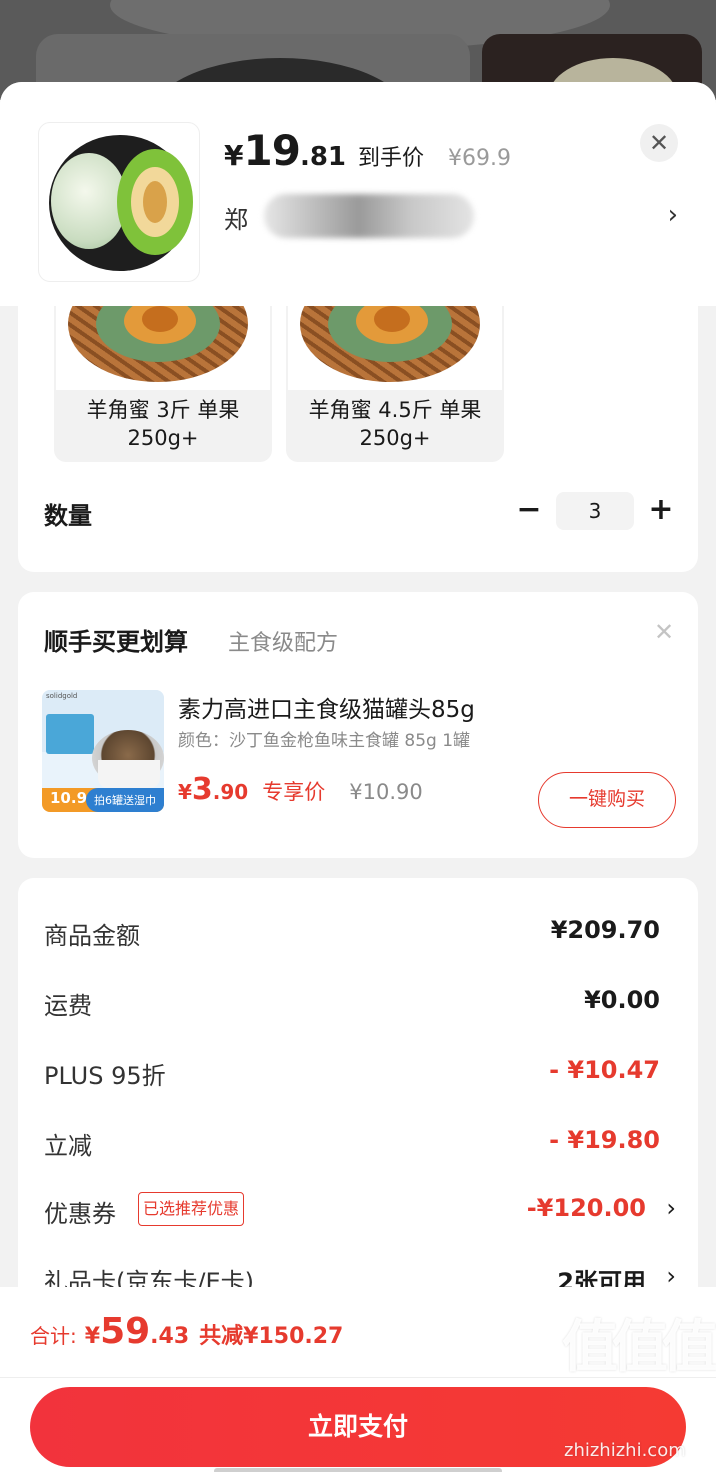  I want to click on price-decimal: .81, so click(322, 157).